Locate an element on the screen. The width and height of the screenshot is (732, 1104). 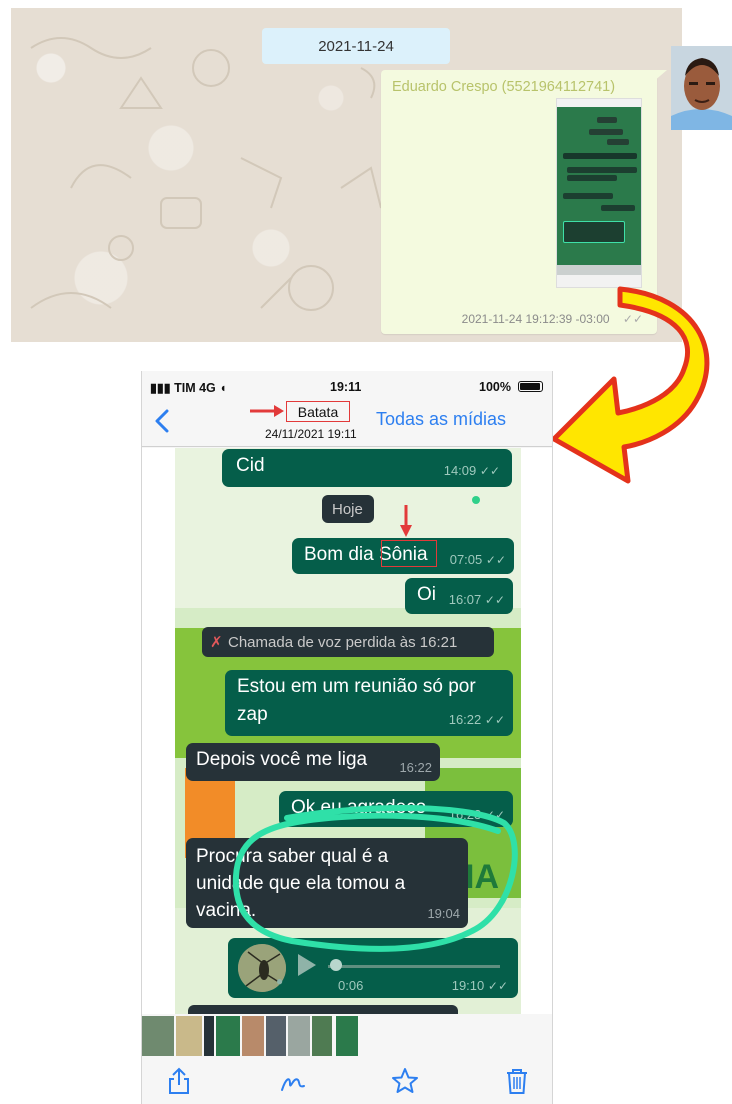
media-thumbnail-selected is located at coordinates (209, 1036).